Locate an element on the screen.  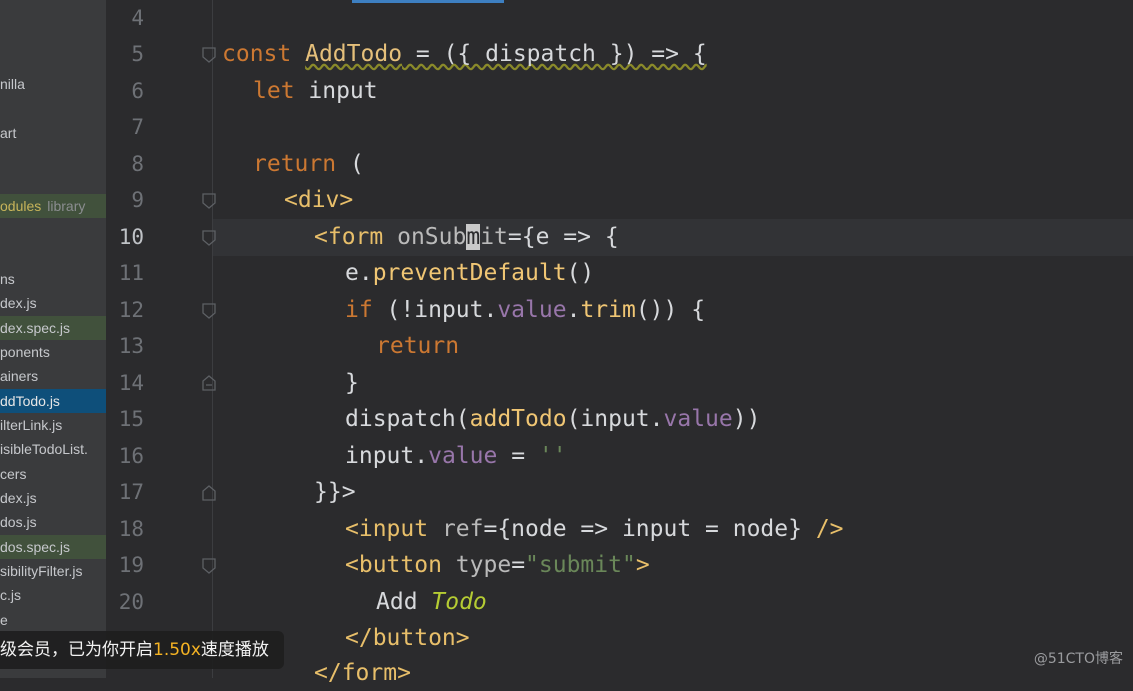
tree-item-label: isibleTodoList. is located at coordinates (44, 449).